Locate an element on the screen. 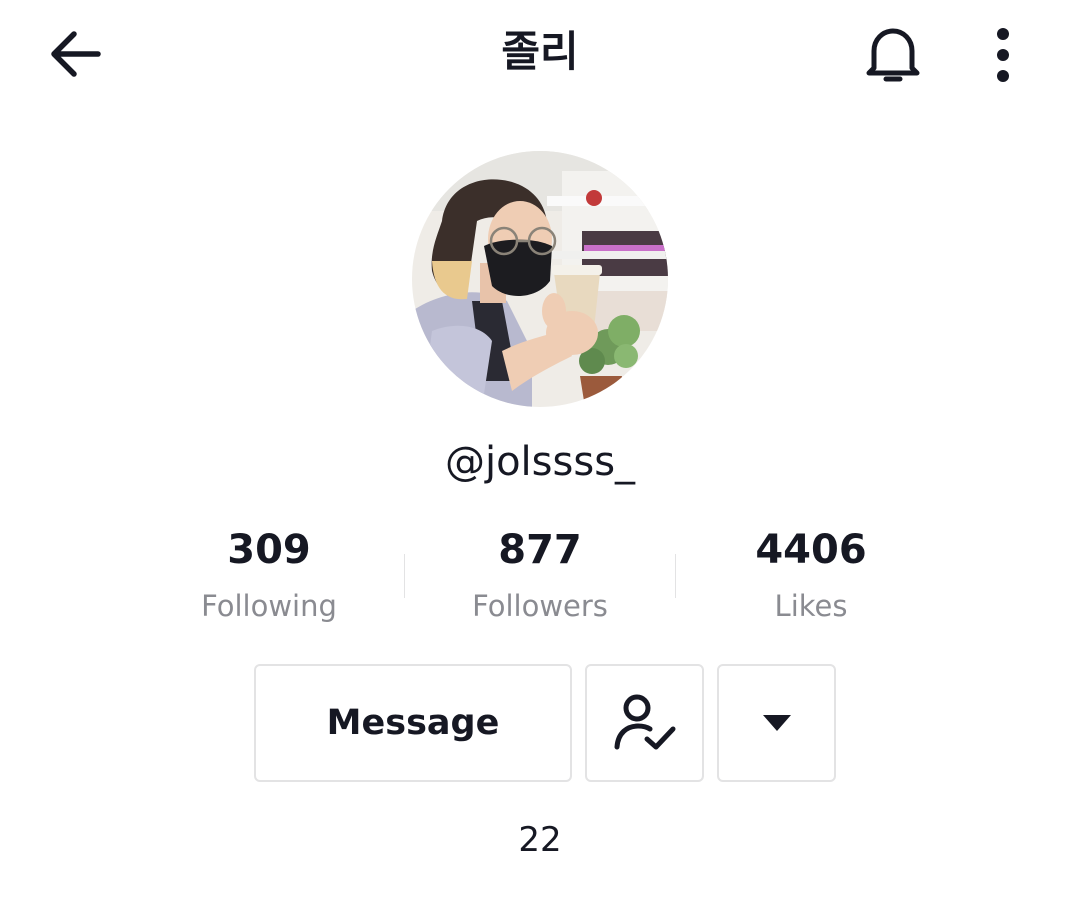 The height and width of the screenshot is (910, 1080). caret-down-icon is located at coordinates (776, 723).